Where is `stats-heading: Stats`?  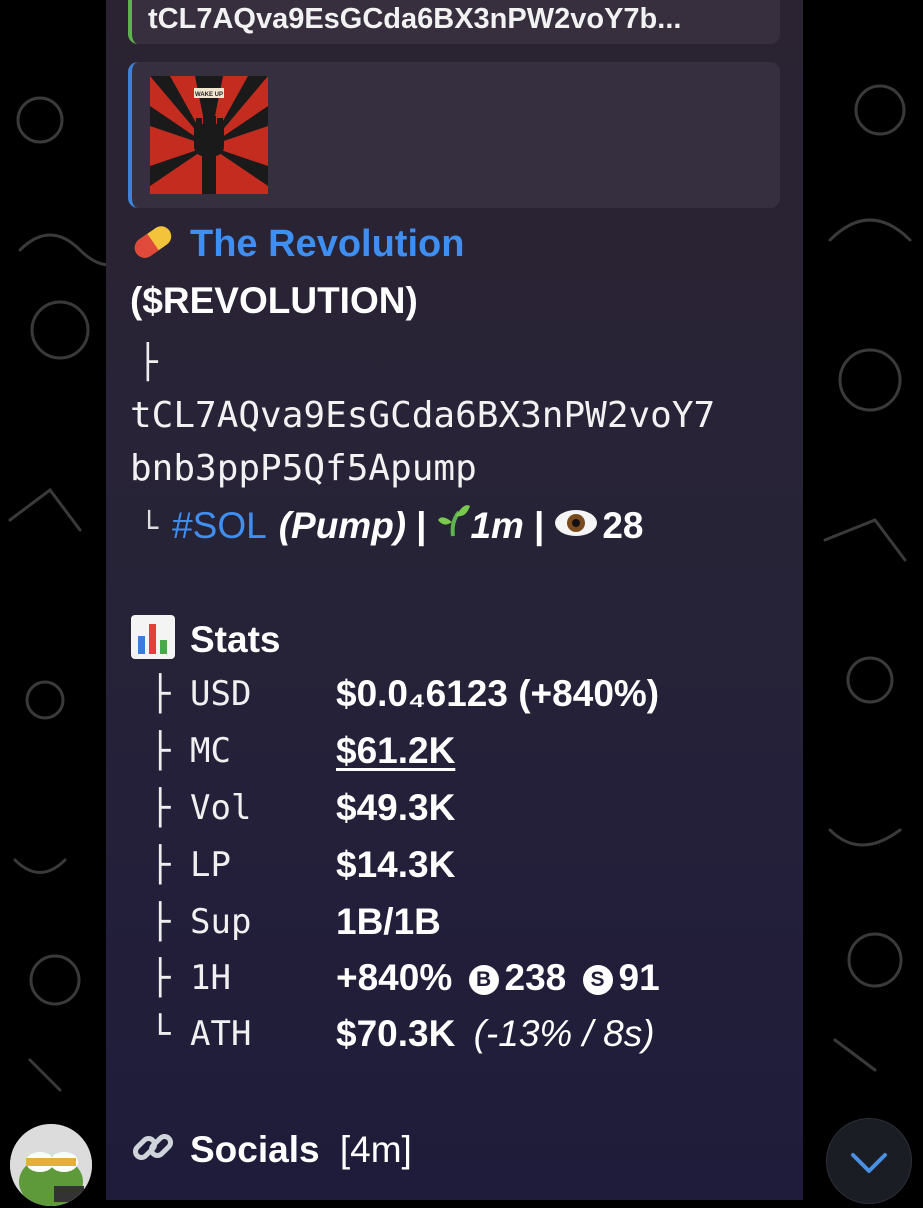 stats-heading: Stats is located at coordinates (205, 637).